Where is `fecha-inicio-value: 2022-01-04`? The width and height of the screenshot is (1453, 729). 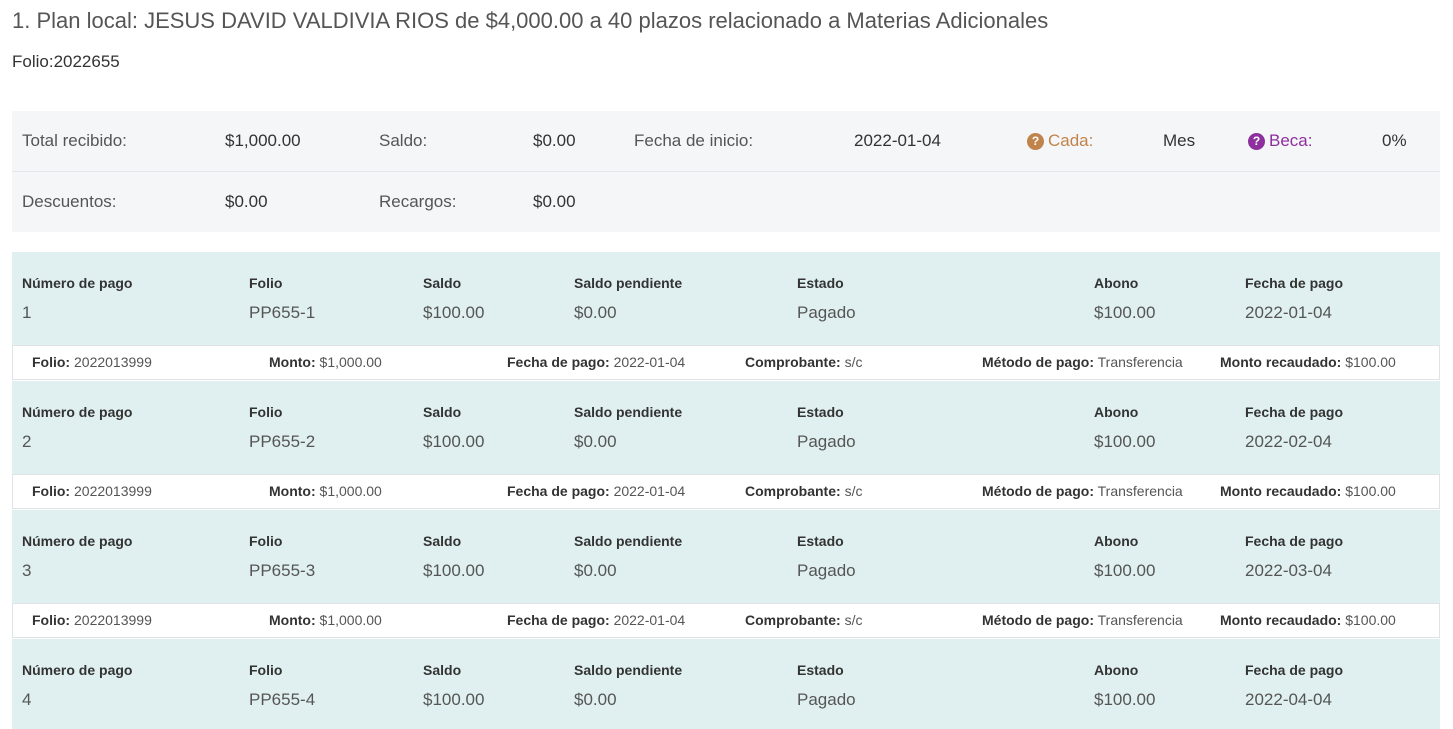 fecha-inicio-value: 2022-01-04 is located at coordinates (897, 140).